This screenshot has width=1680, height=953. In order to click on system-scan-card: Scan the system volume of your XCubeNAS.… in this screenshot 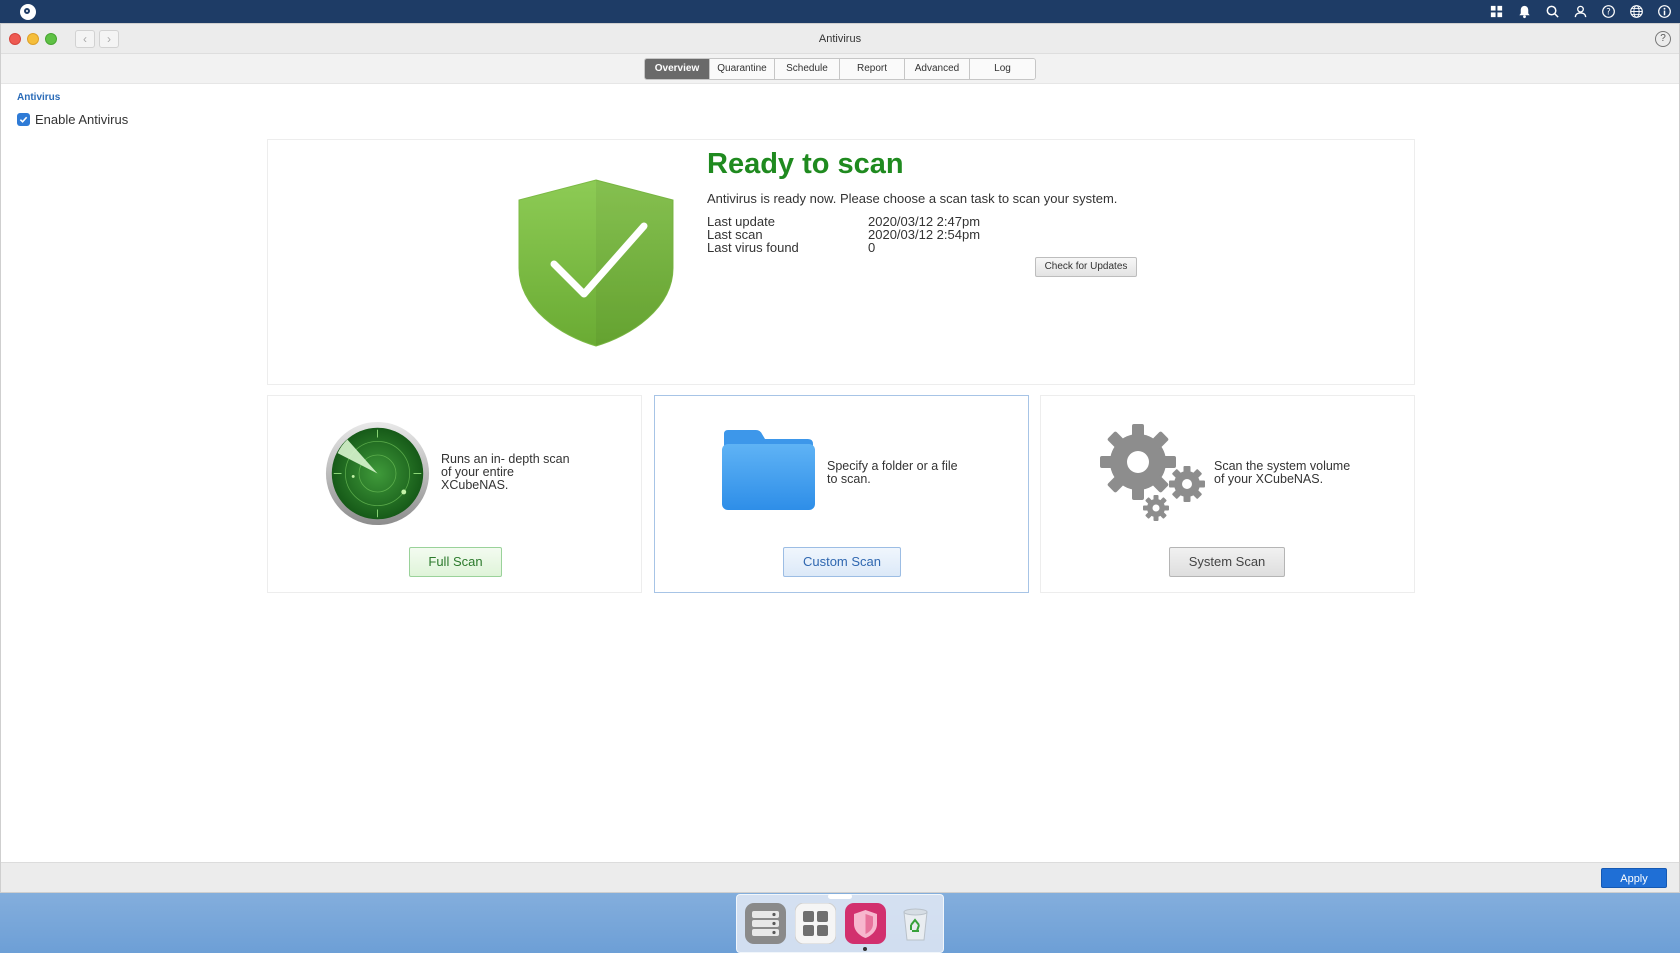, I will do `click(1227, 494)`.